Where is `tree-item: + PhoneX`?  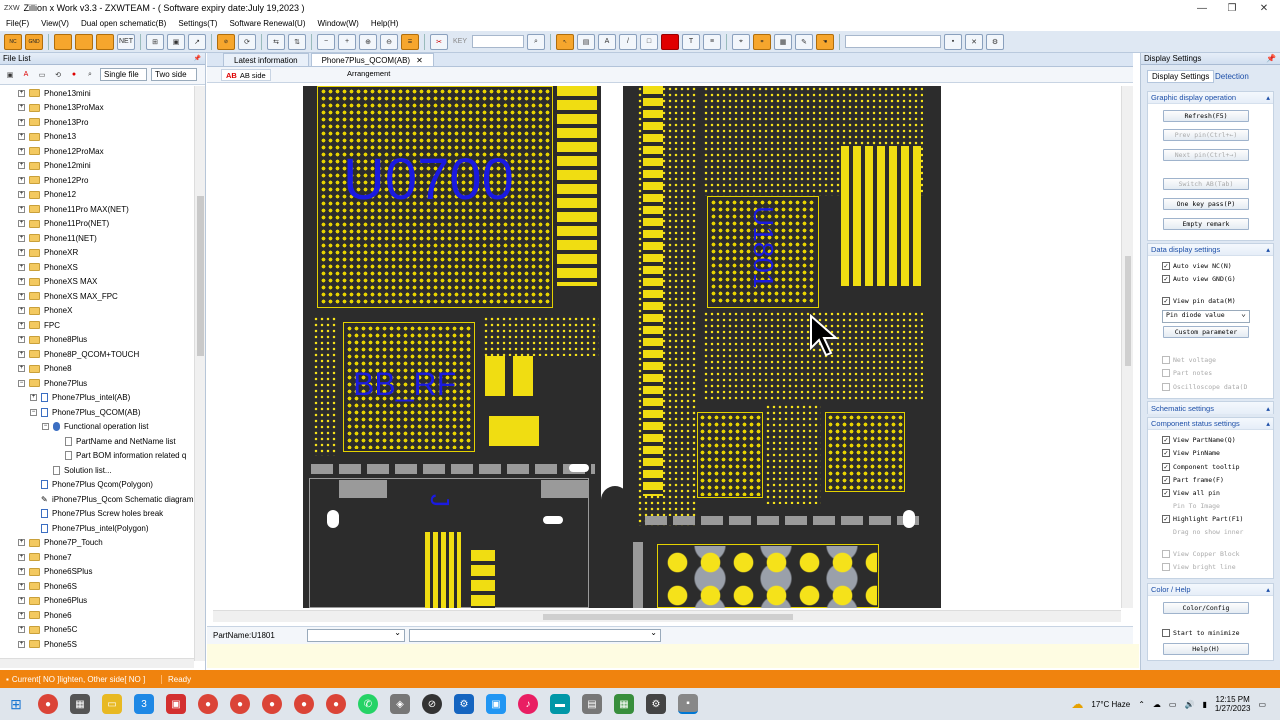 tree-item: + PhoneX is located at coordinates (45, 311).